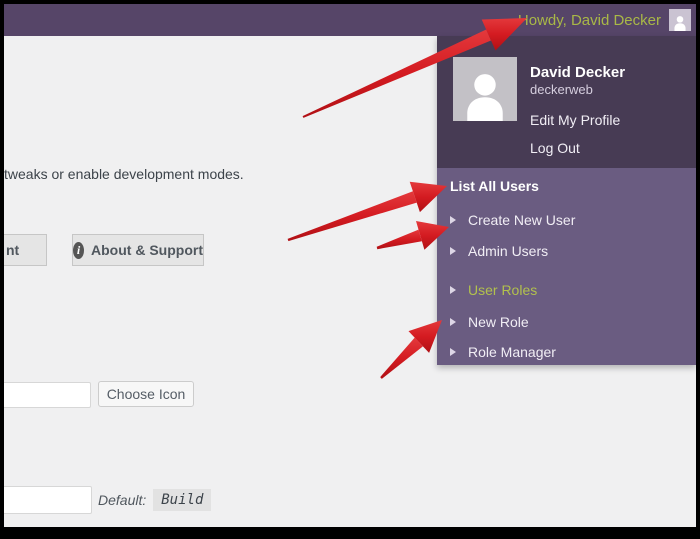  Describe the element at coordinates (512, 220) in the screenshot. I see `menu-item-create-new-user: Create New User` at that location.